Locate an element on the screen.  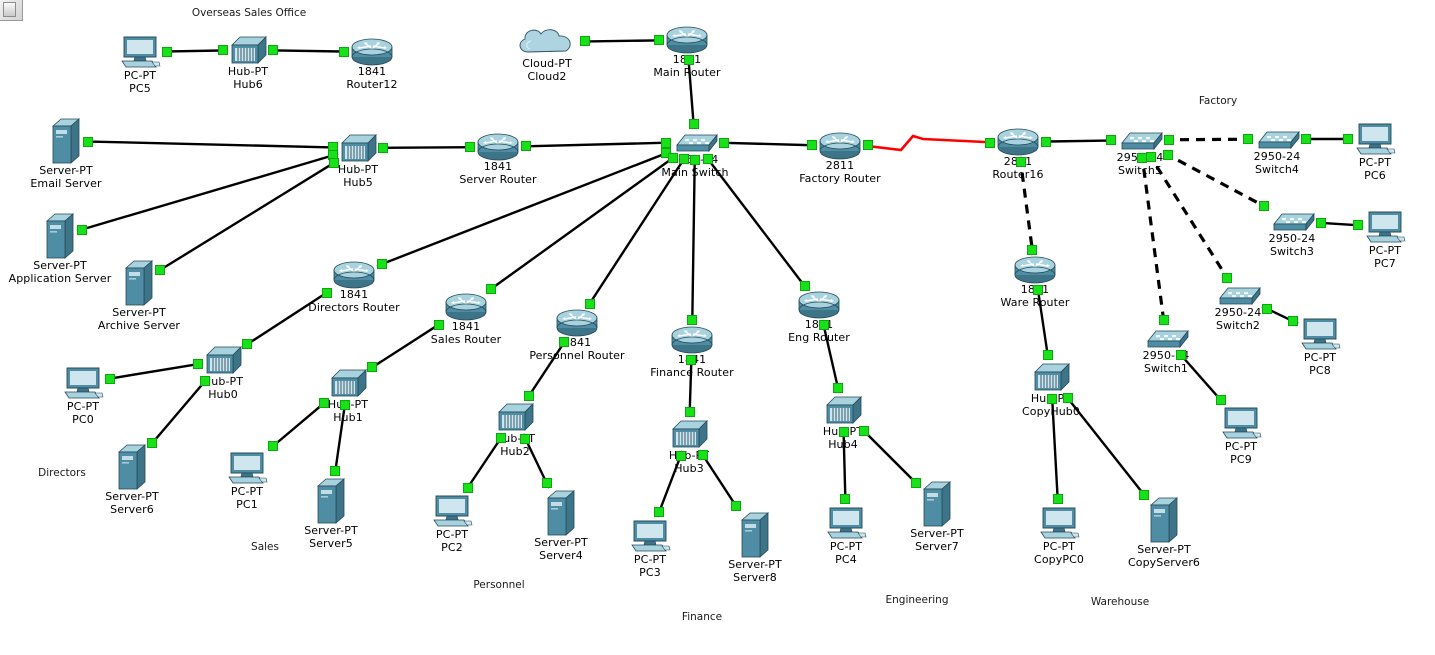
device-name: Server5 is located at coordinates (331, 543).